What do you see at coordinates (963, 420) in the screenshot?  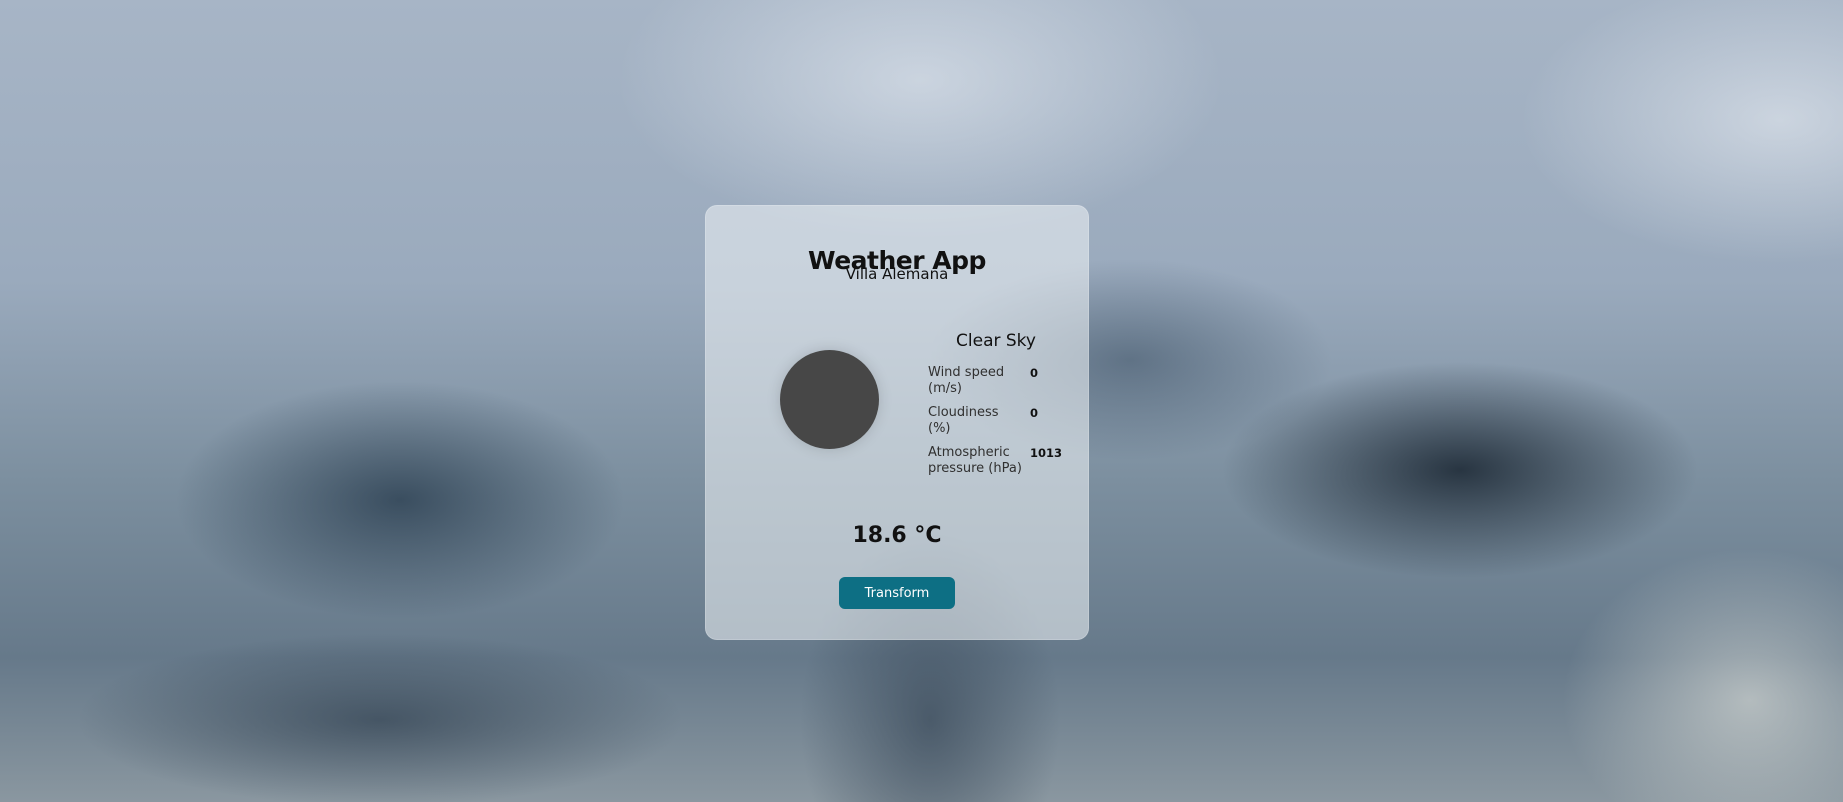 I see `cloudiness-label: Cloudiness (%)` at bounding box center [963, 420].